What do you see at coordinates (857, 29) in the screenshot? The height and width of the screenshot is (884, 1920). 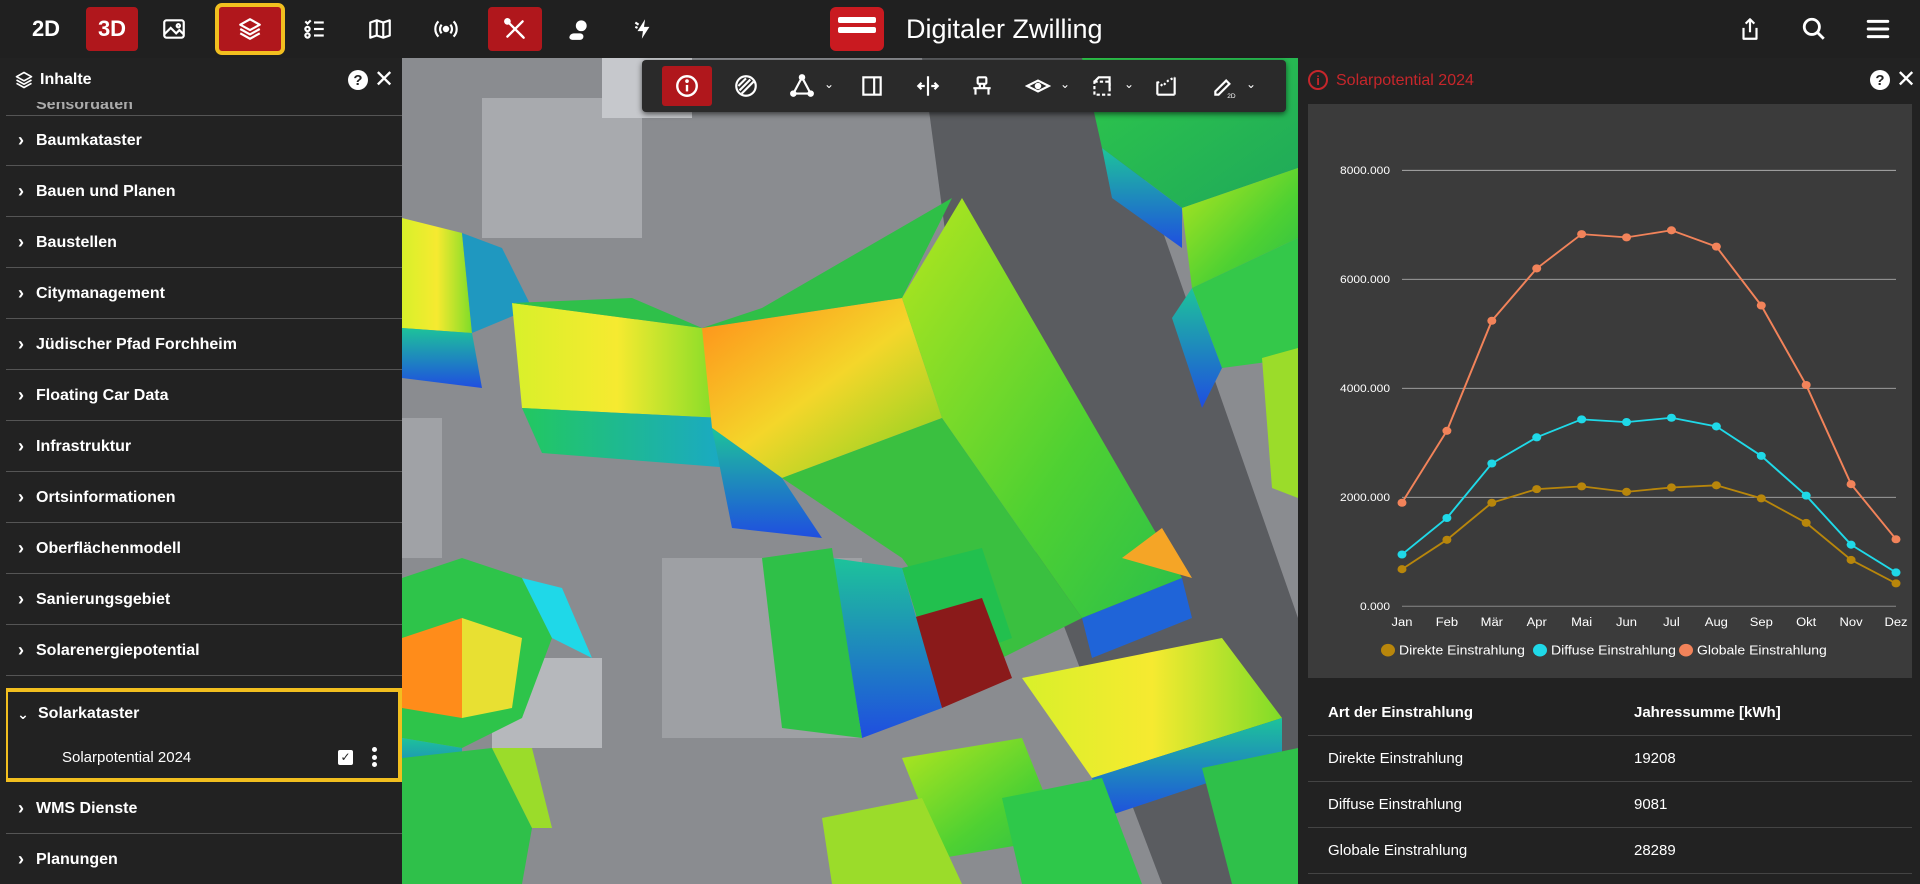 I see `city-logo` at bounding box center [857, 29].